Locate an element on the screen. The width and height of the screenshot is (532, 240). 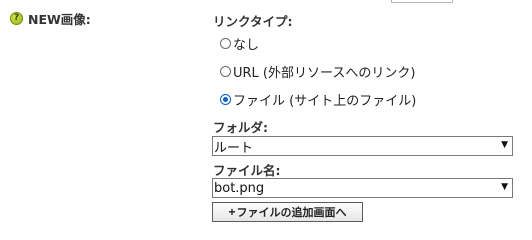
link-type-option-none: なし is located at coordinates (239, 43).